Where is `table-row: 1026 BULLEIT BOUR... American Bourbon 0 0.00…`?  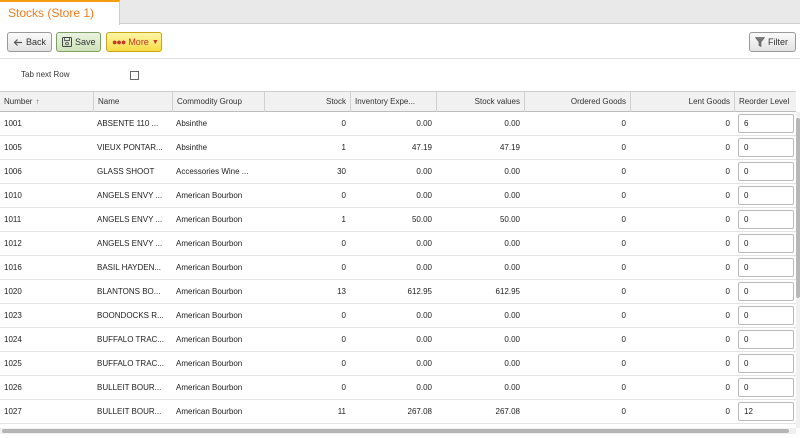
table-row: 1026 BULLEIT BOUR... American Bourbon 0 0.00… is located at coordinates (398, 388).